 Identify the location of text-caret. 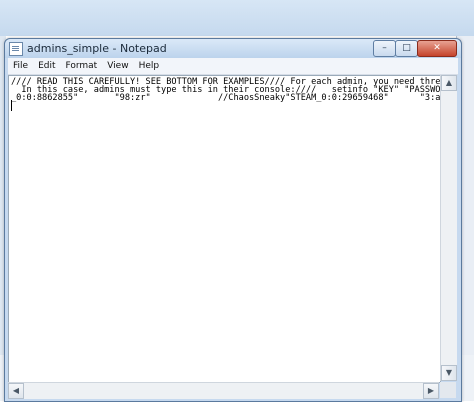
(11, 105).